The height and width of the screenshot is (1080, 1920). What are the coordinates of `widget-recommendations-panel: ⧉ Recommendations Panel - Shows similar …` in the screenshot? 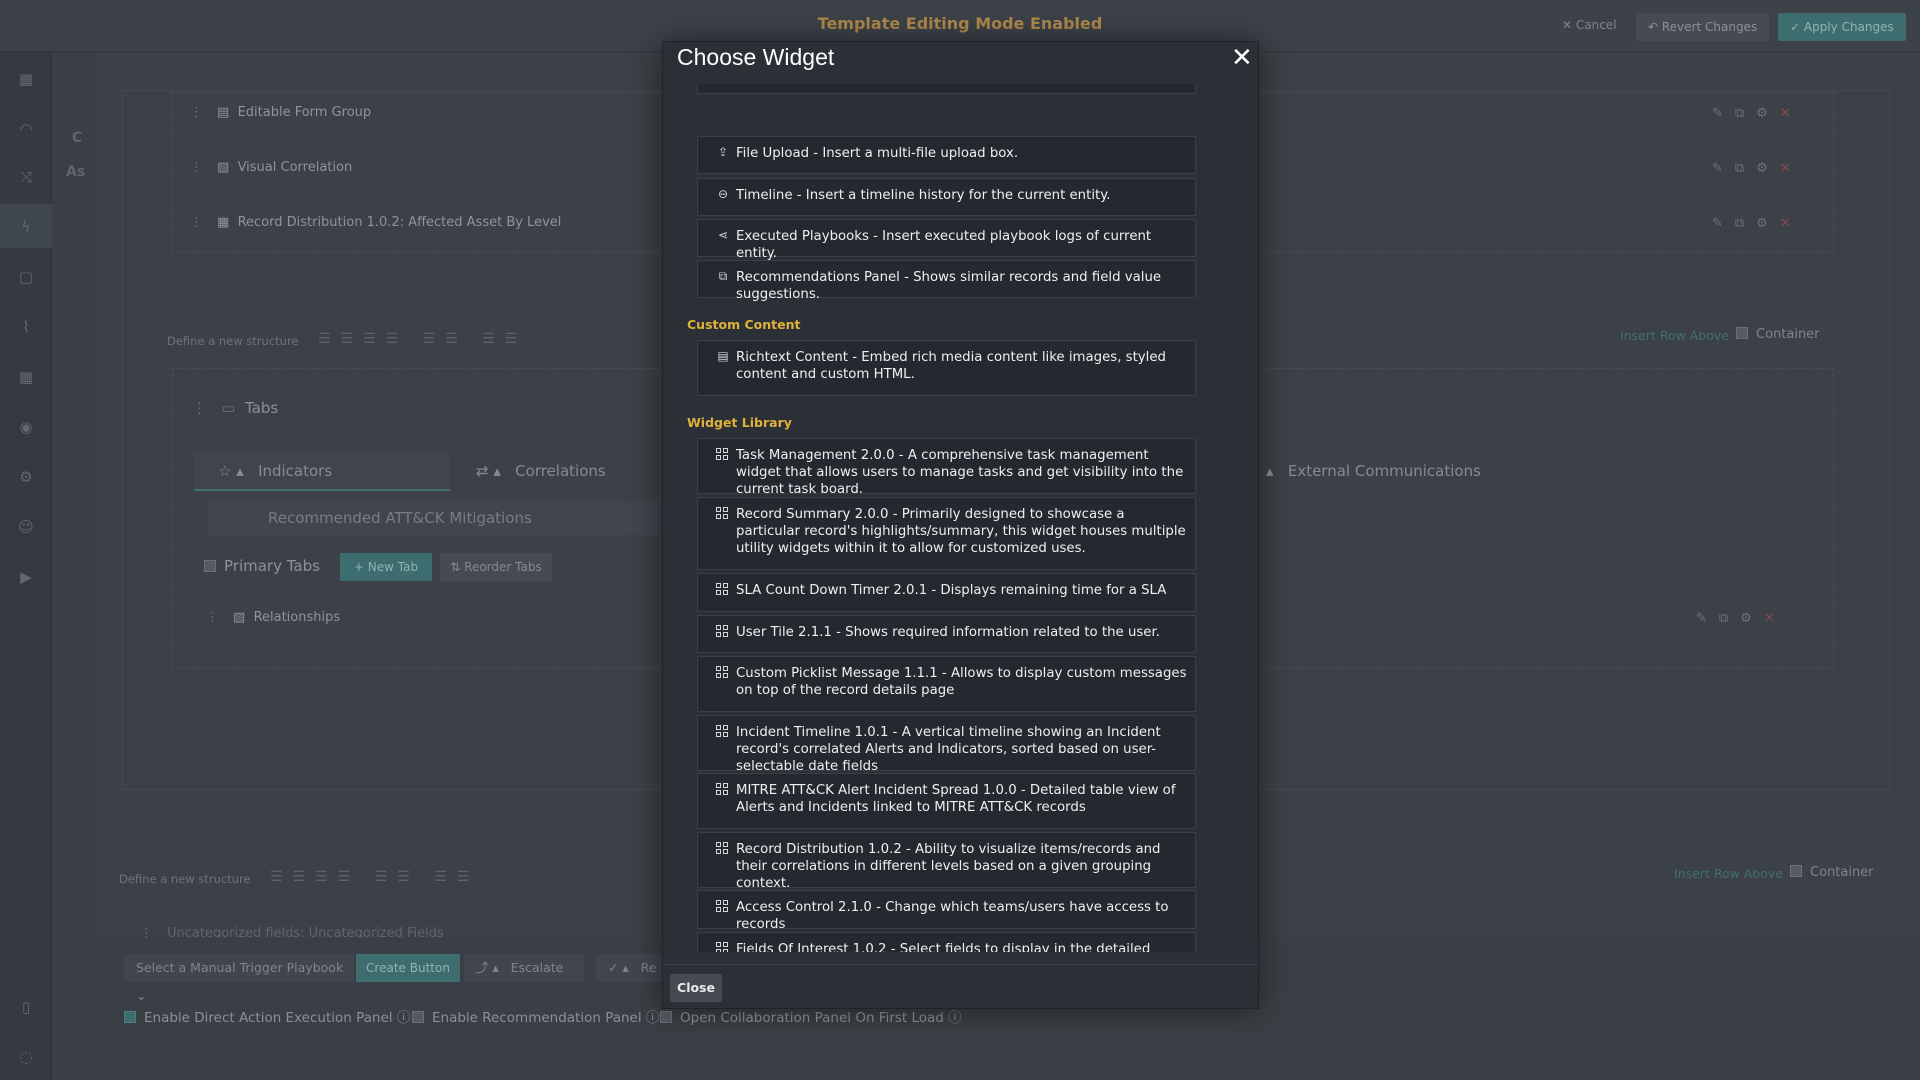 It's located at (946, 281).